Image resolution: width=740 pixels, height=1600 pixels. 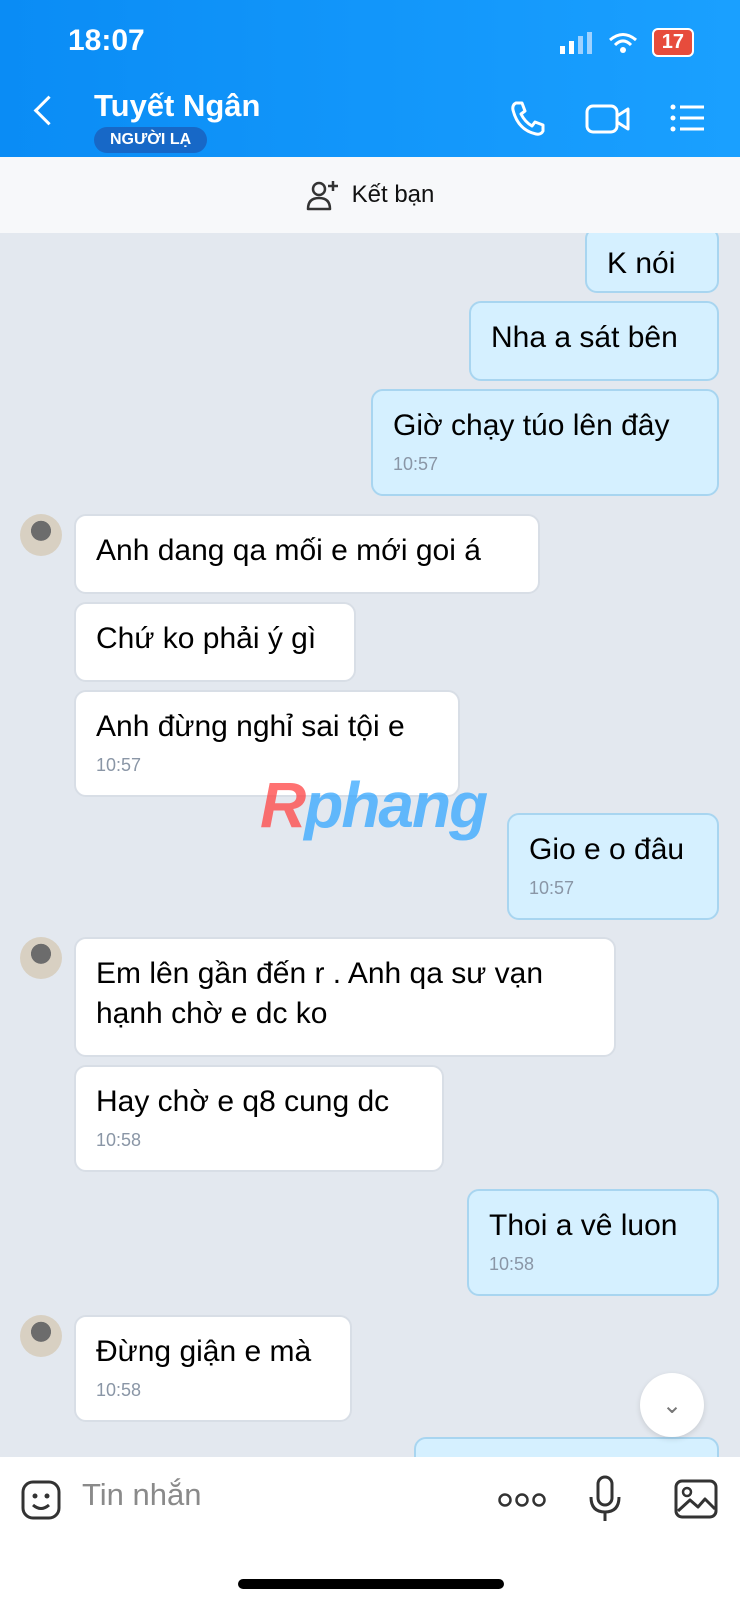 What do you see at coordinates (106, 40) in the screenshot?
I see `status-time: 18:07` at bounding box center [106, 40].